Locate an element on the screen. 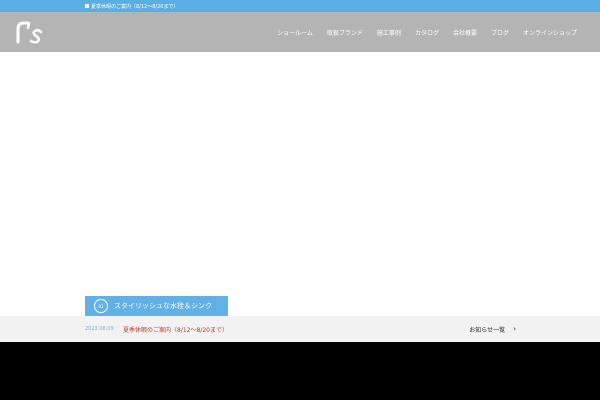 Image resolution: width=600 pixels, height=400 pixels. news-all-label: お知らせ一覧 is located at coordinates (487, 330).